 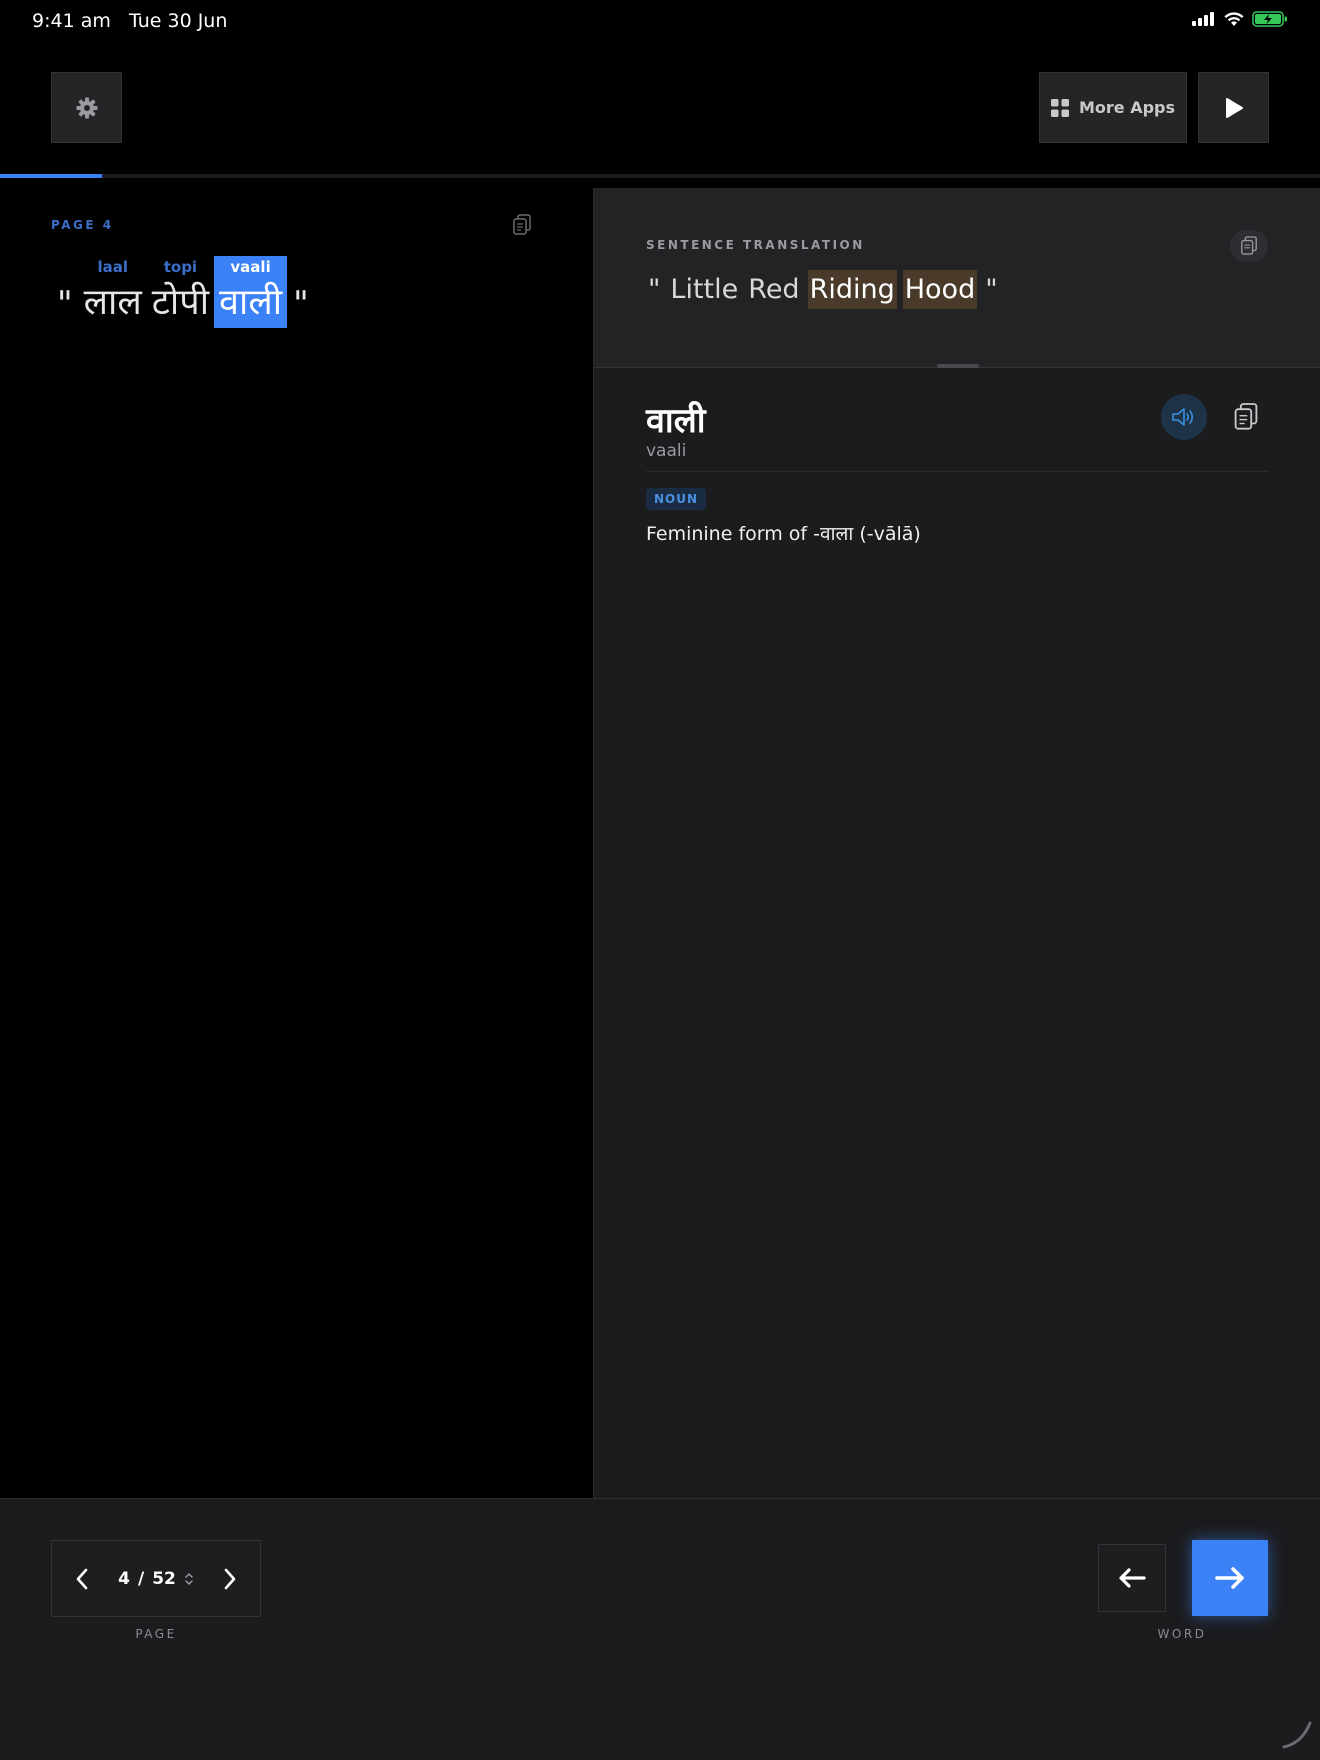 I want to click on word-caption: WORD, so click(x=1182, y=1634).